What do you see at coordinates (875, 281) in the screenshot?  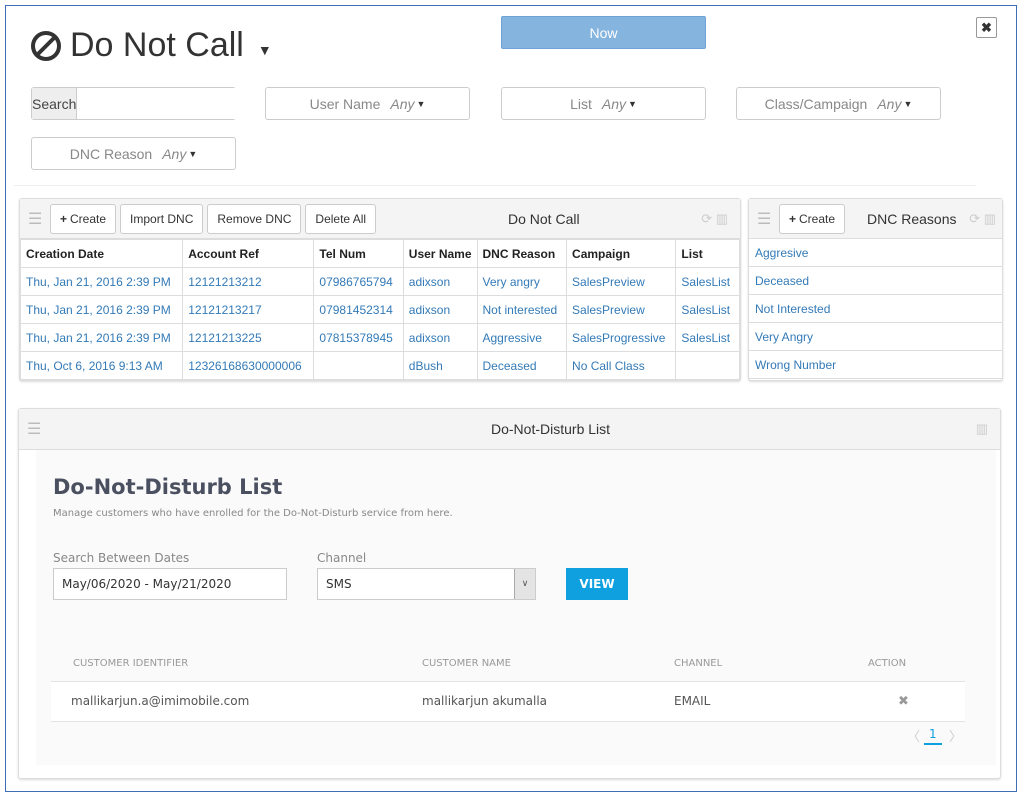 I see `reason-item: Deceased` at bounding box center [875, 281].